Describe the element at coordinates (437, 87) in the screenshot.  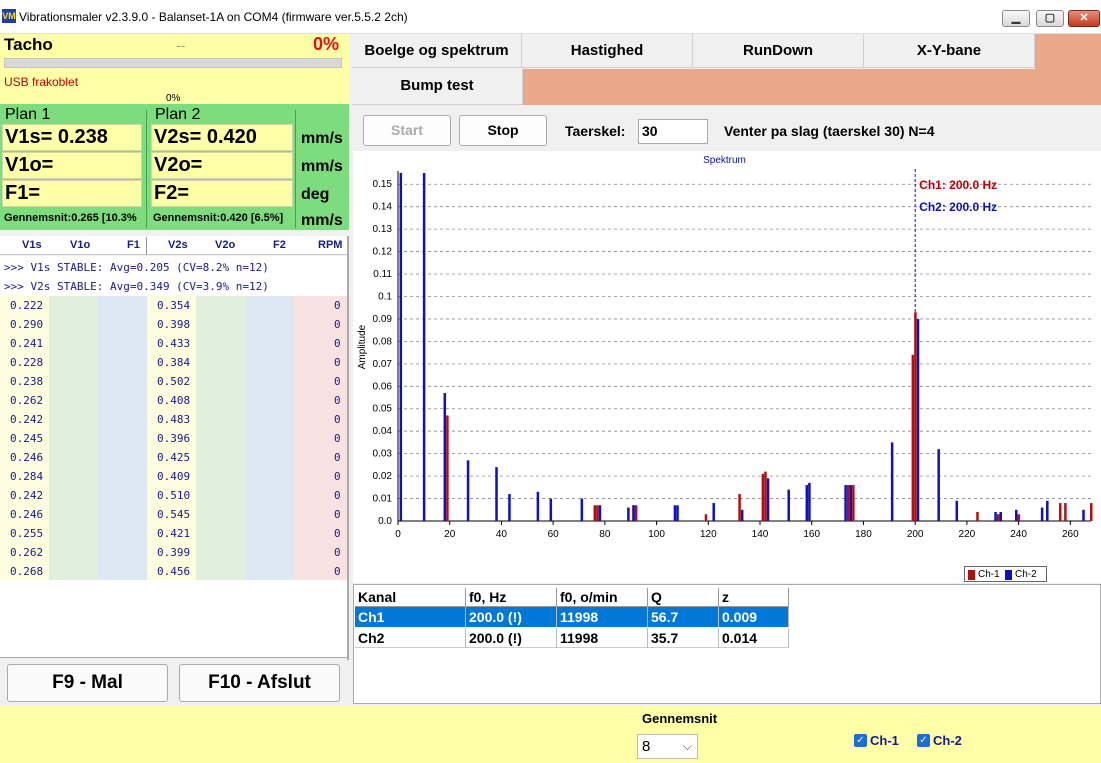
I see `tab-bump-test: Bump test` at that location.